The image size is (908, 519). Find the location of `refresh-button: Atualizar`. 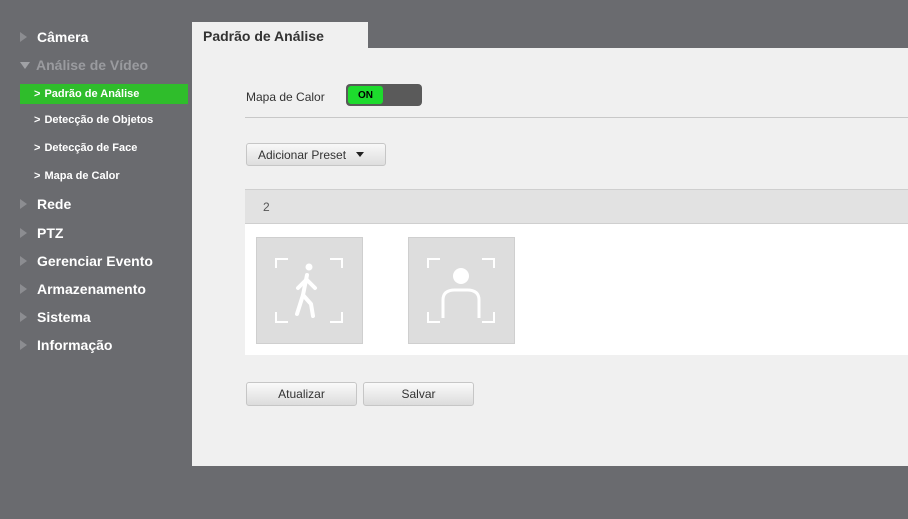

refresh-button: Atualizar is located at coordinates (301, 394).